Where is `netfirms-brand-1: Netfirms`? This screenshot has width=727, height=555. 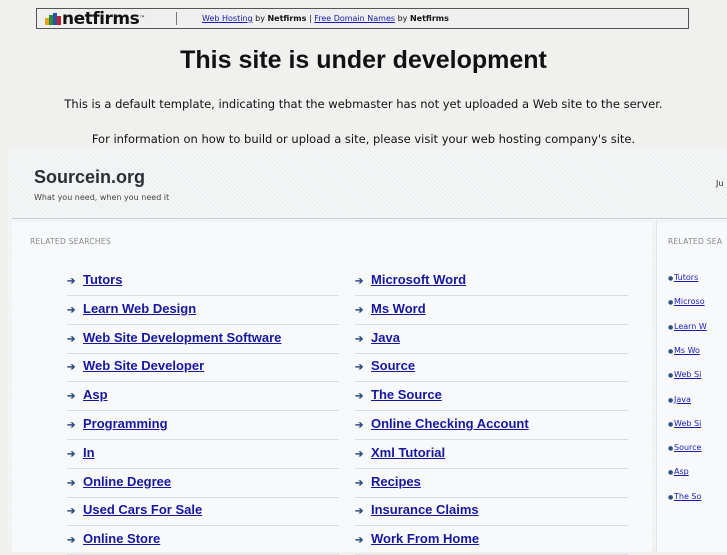 netfirms-brand-1: Netfirms is located at coordinates (287, 18).